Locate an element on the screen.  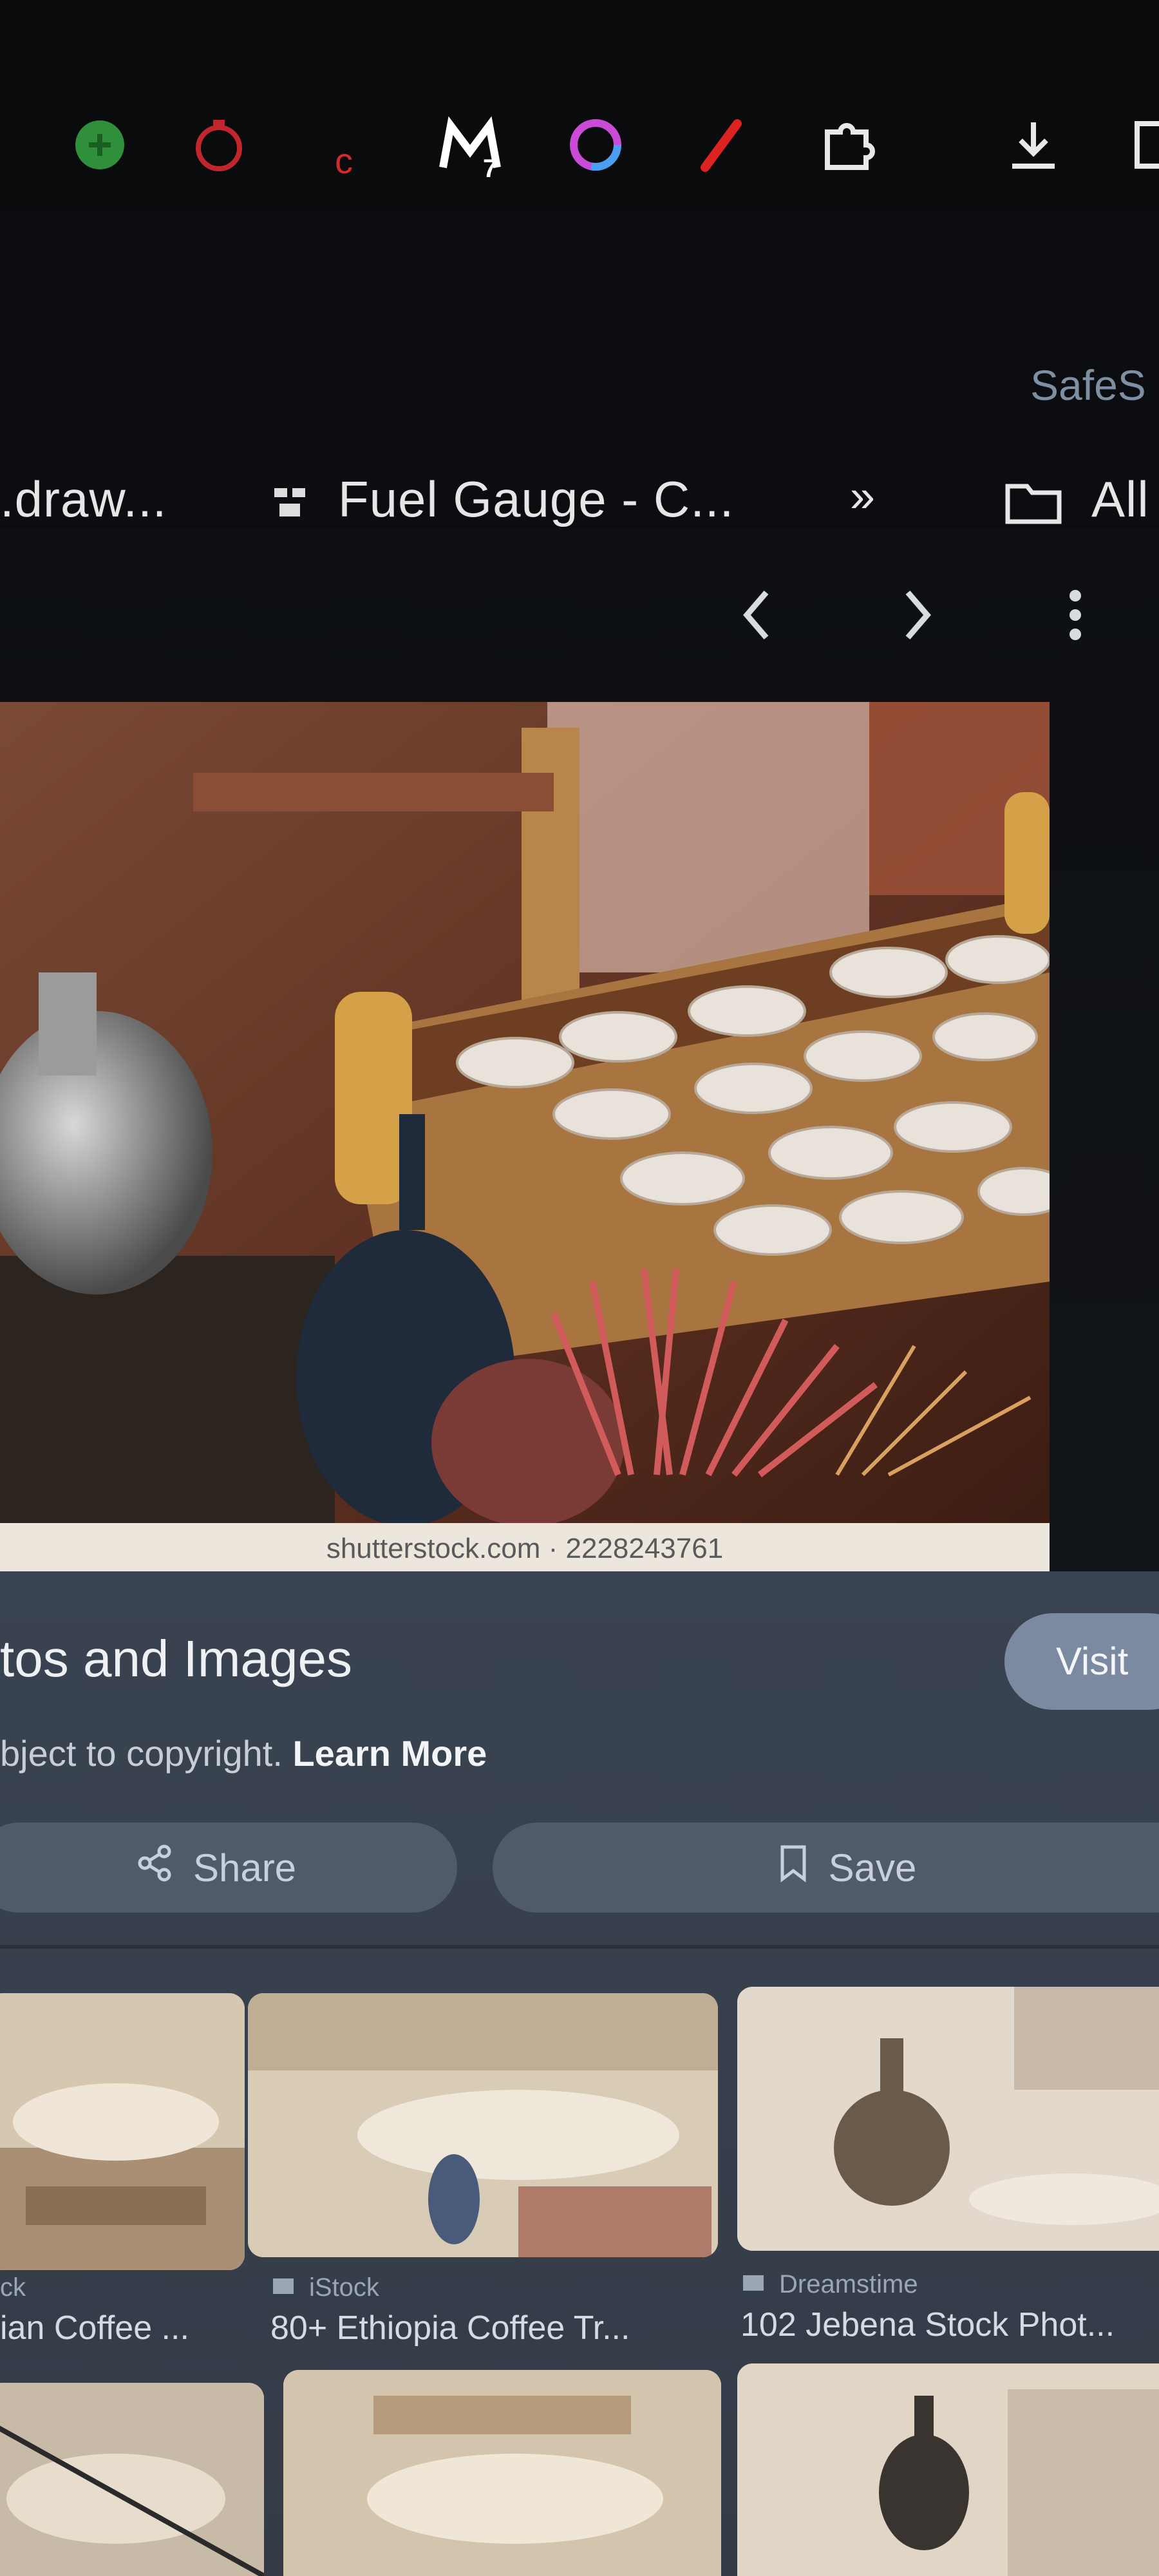
image-source-title: tos and Images is located at coordinates (176, 1659).